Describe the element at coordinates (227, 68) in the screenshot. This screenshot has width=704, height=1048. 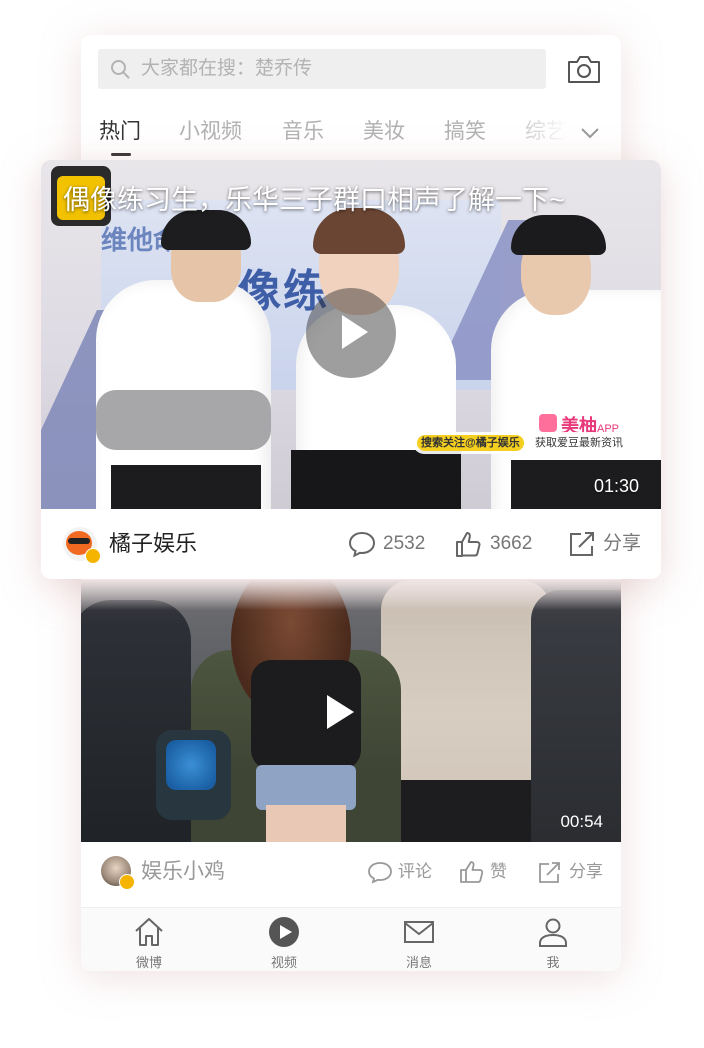
I see `search-placeholder: 大家都在搜：楚乔传` at that location.